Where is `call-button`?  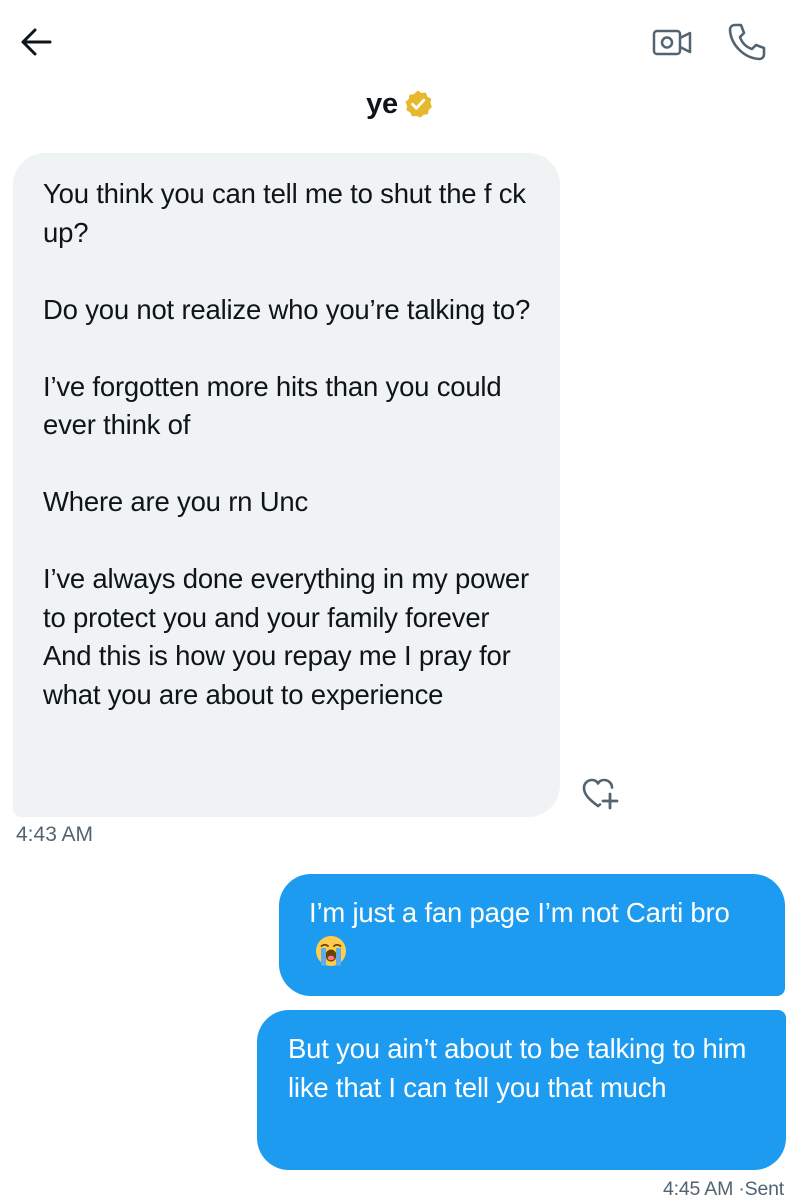 call-button is located at coordinates (747, 42).